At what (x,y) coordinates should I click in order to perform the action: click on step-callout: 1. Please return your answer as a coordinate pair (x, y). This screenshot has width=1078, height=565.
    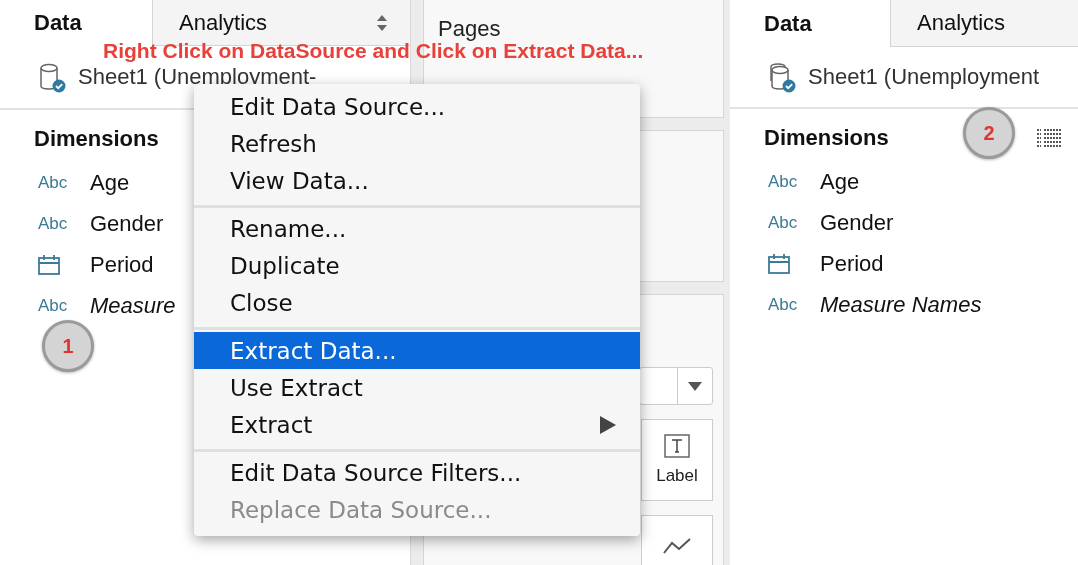
    Looking at the image, I should click on (68, 346).